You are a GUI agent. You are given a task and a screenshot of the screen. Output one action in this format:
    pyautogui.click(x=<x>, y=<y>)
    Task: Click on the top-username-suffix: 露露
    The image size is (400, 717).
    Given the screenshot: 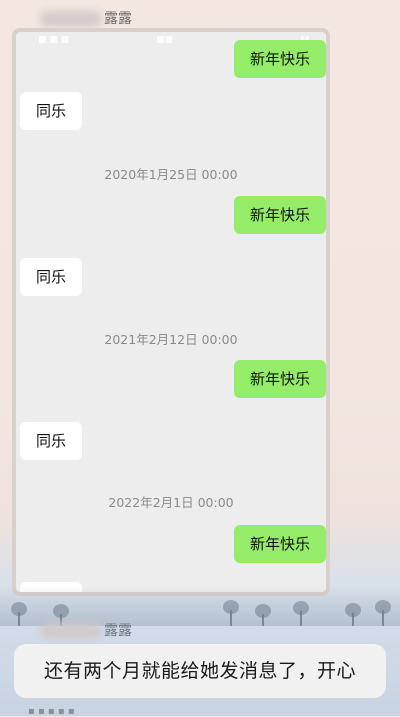 What is the action you would take?
    pyautogui.click(x=118, y=19)
    